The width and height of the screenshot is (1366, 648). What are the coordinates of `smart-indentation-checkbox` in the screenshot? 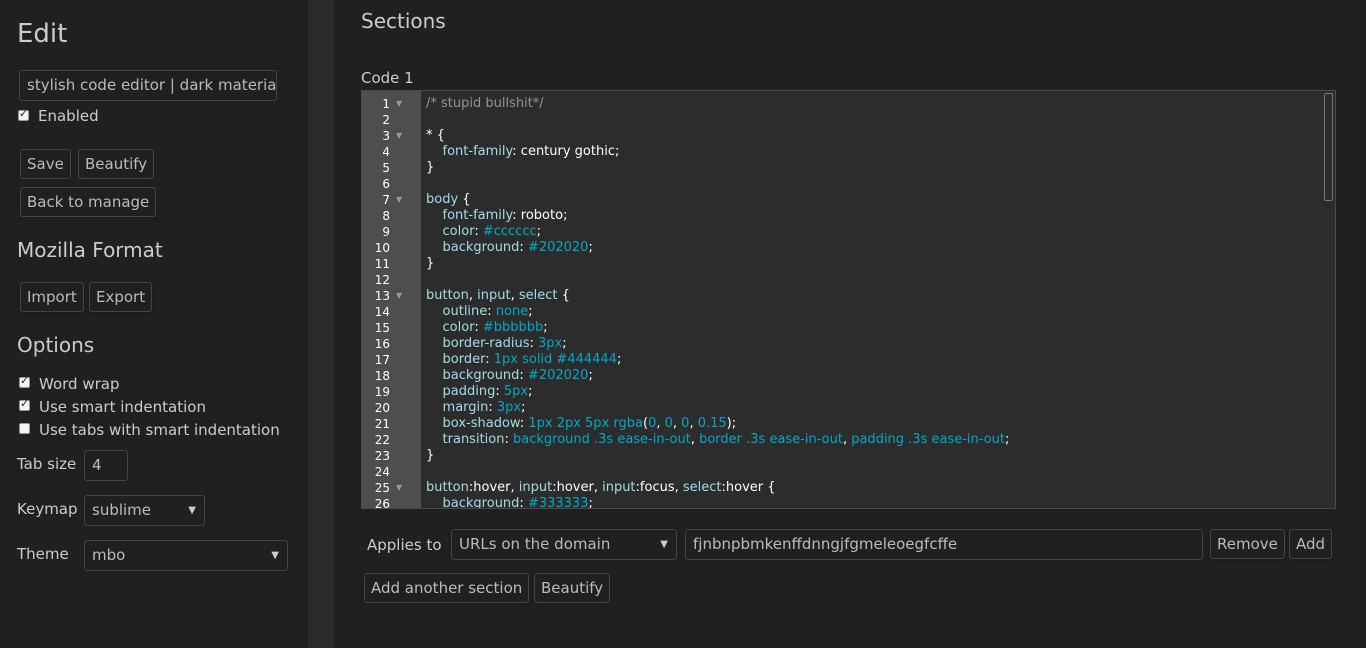 It's located at (24, 404).